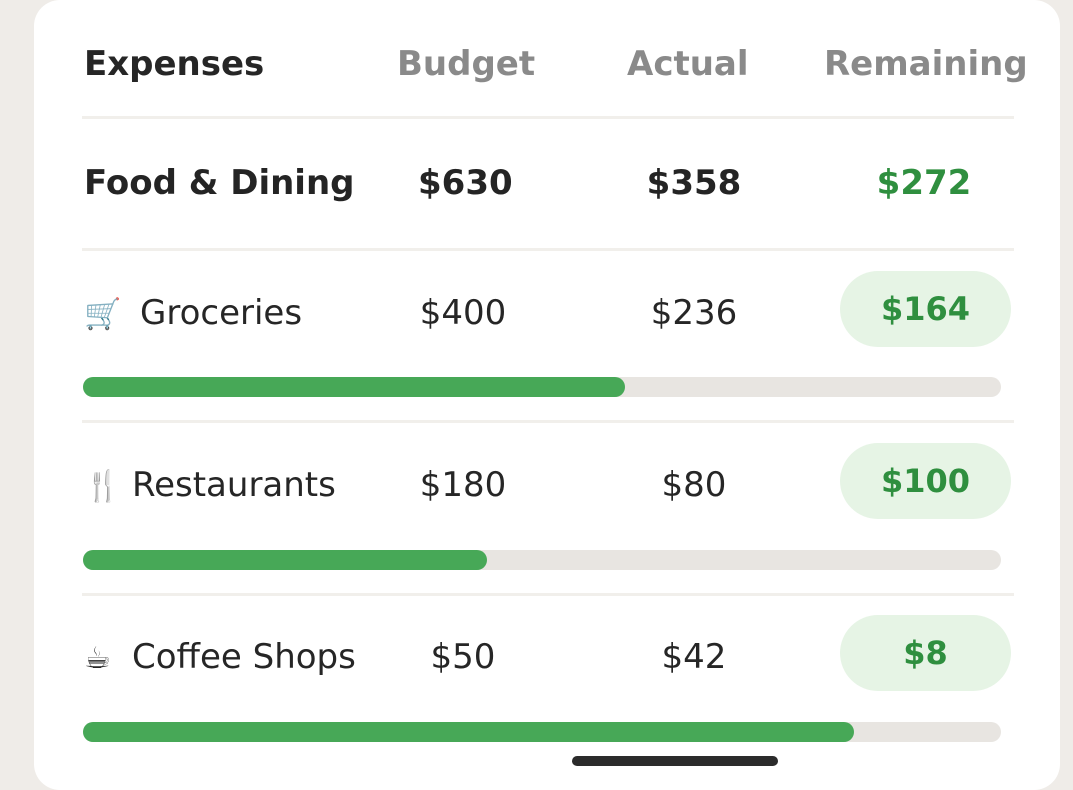  What do you see at coordinates (694, 657) in the screenshot?
I see `item-actual: $42` at bounding box center [694, 657].